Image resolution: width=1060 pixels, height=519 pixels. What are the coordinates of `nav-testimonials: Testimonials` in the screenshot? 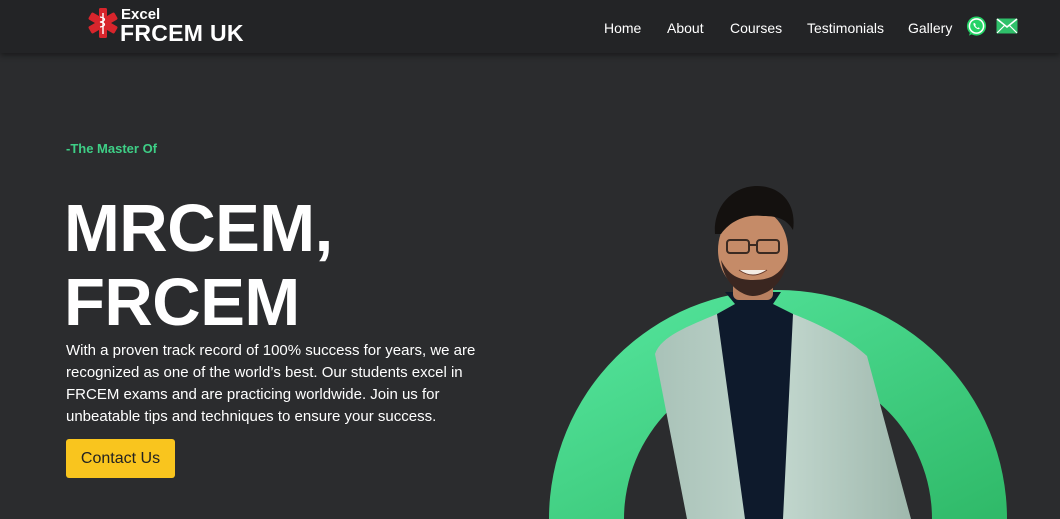 It's located at (845, 28).